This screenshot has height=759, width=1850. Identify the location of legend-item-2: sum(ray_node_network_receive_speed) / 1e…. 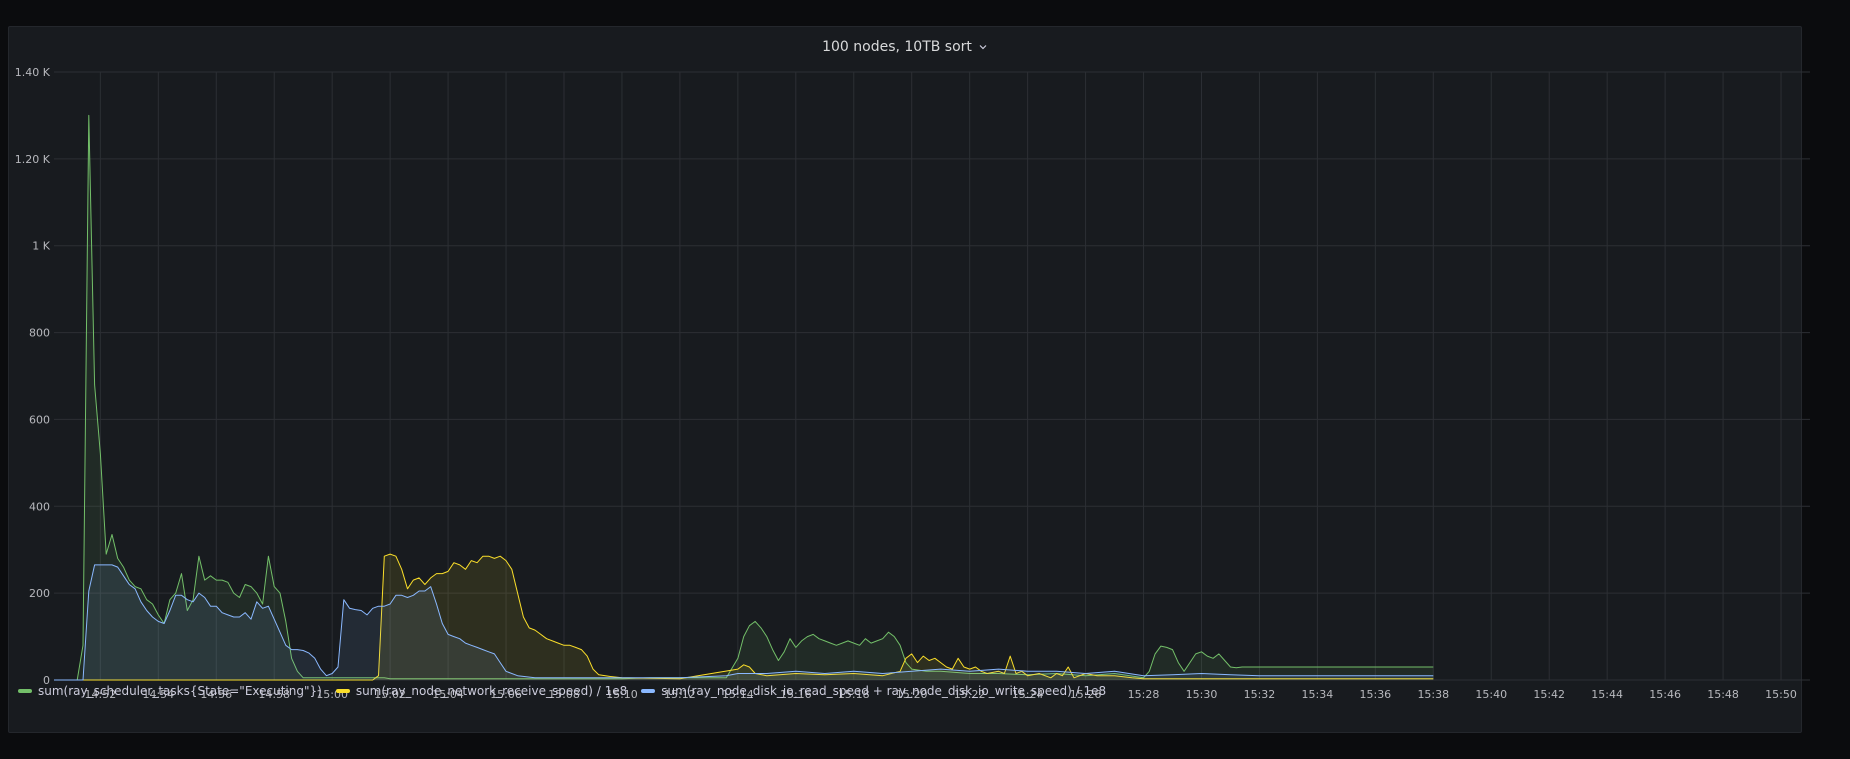
(481, 691).